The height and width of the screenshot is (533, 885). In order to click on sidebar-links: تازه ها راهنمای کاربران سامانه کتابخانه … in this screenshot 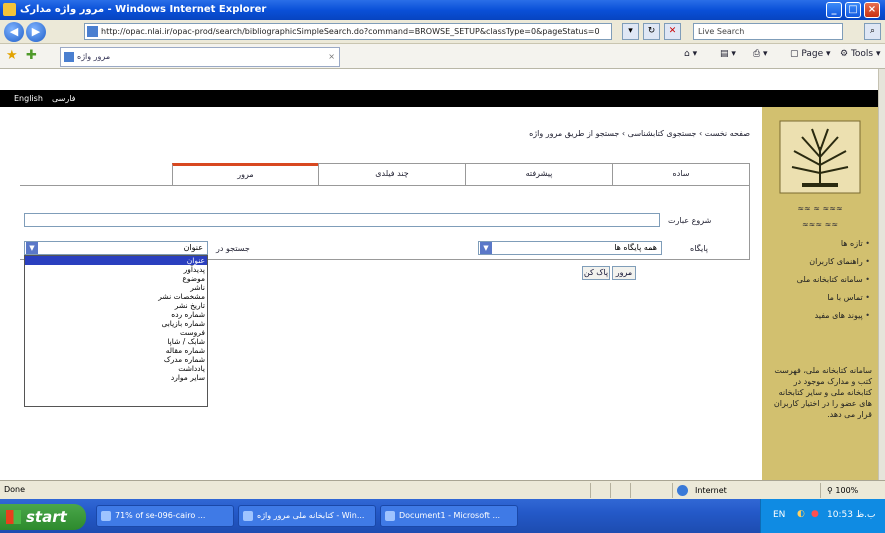, I will do `click(833, 284)`.